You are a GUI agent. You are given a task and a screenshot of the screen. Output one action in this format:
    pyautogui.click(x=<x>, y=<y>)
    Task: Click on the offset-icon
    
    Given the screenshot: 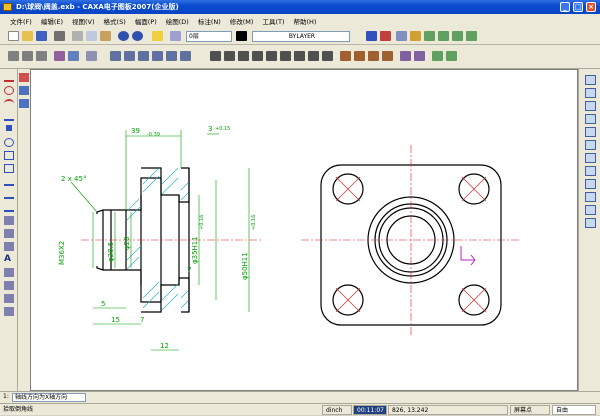 What is the action you would take?
    pyautogui.click(x=157, y=56)
    